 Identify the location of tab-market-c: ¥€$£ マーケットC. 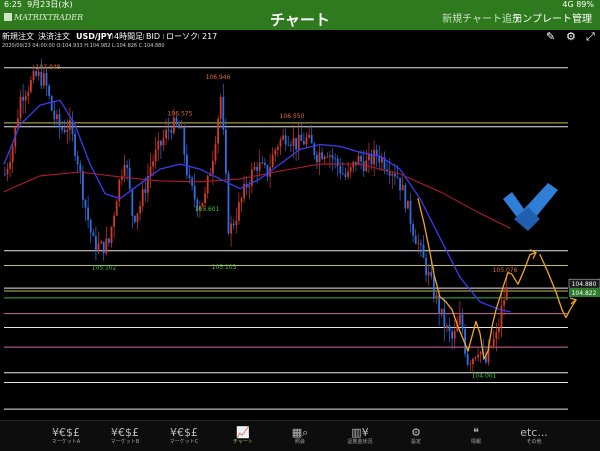
(184, 436).